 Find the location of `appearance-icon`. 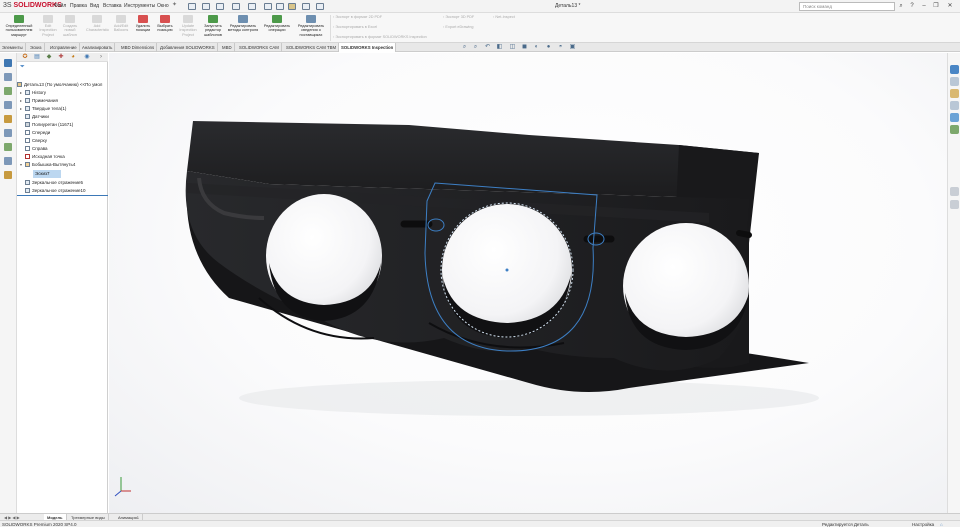

appearance-icon is located at coordinates (8, 175).